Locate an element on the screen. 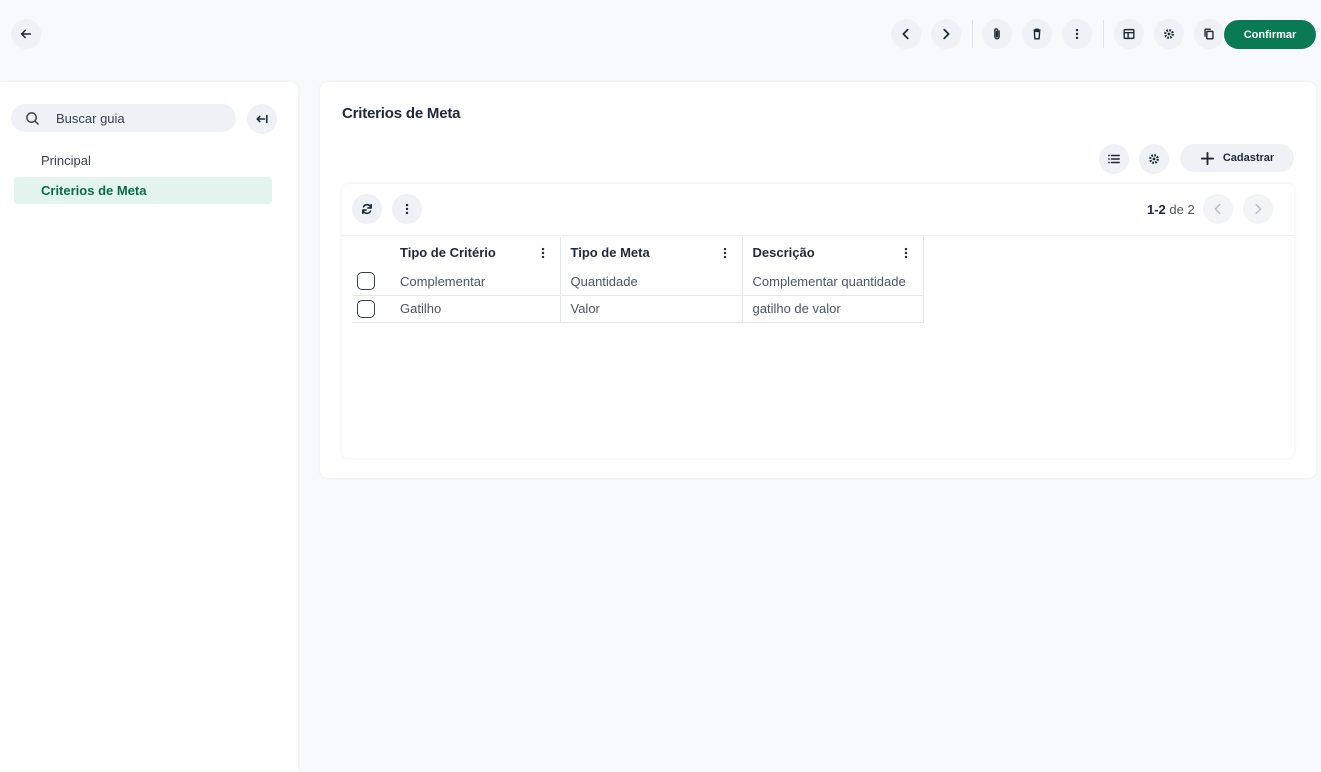 The width and height of the screenshot is (1321, 772). column-header-label: Tipo de Meta is located at coordinates (610, 252).